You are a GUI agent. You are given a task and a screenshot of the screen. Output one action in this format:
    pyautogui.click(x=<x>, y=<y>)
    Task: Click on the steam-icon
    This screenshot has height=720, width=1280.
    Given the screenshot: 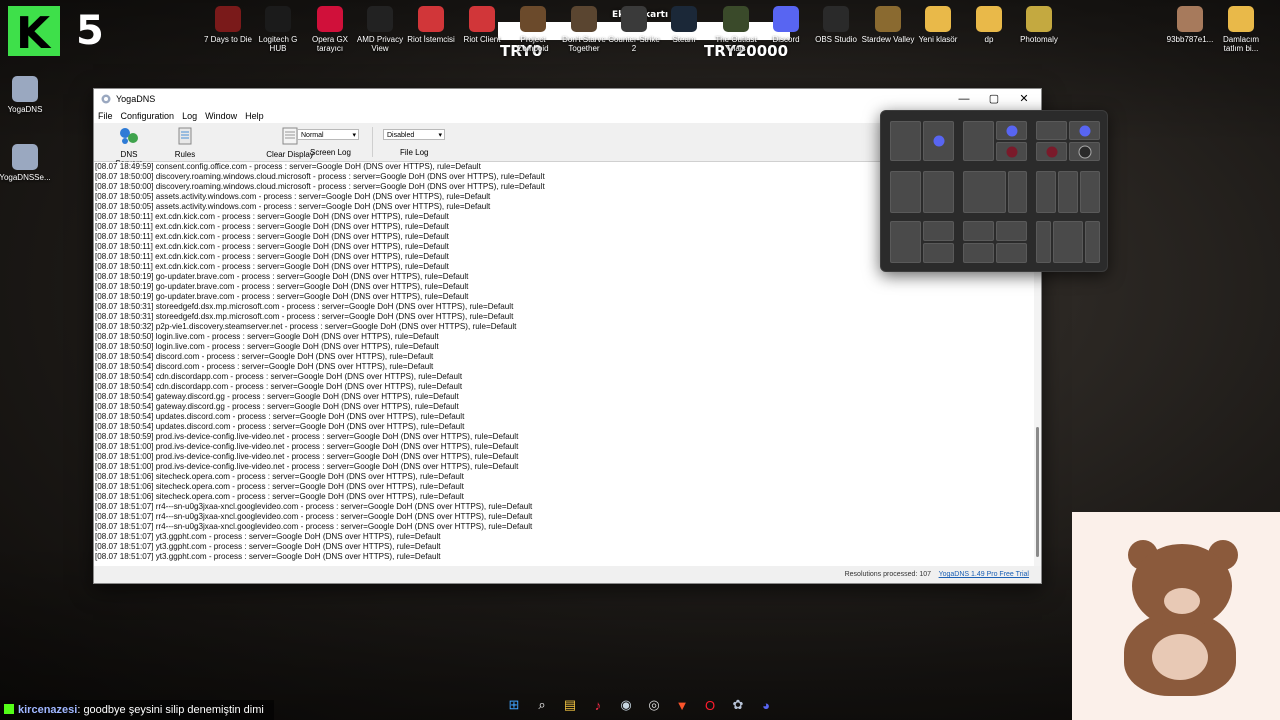 What is the action you would take?
    pyautogui.click(x=684, y=19)
    